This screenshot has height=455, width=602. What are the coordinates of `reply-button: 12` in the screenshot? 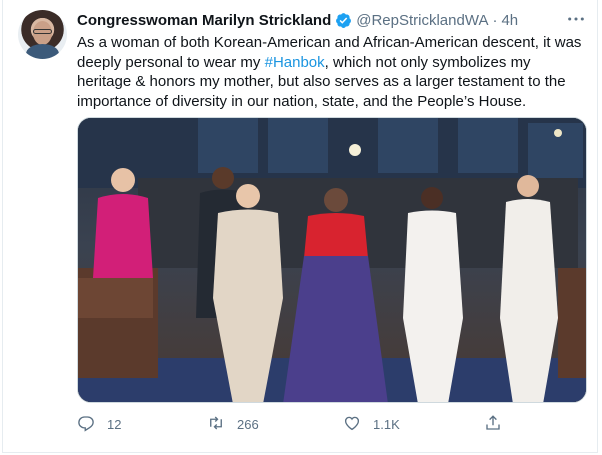 It's located at (99, 424).